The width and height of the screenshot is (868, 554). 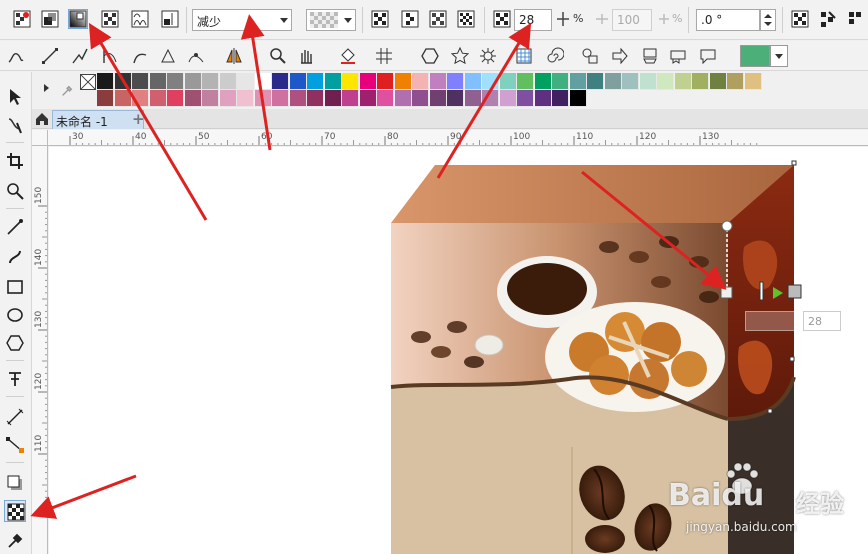 What do you see at coordinates (15, 125) in the screenshot?
I see `shape-tool-icon` at bounding box center [15, 125].